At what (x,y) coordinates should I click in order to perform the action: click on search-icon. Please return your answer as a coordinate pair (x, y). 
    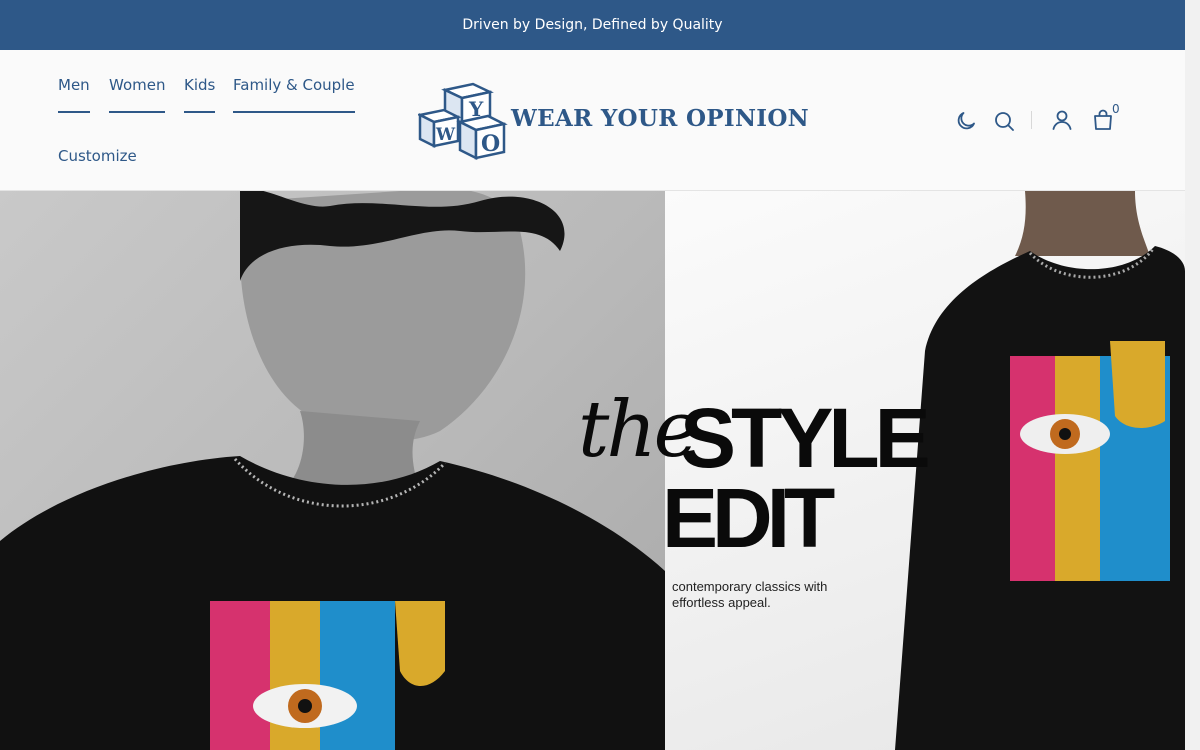
    Looking at the image, I should click on (1004, 121).